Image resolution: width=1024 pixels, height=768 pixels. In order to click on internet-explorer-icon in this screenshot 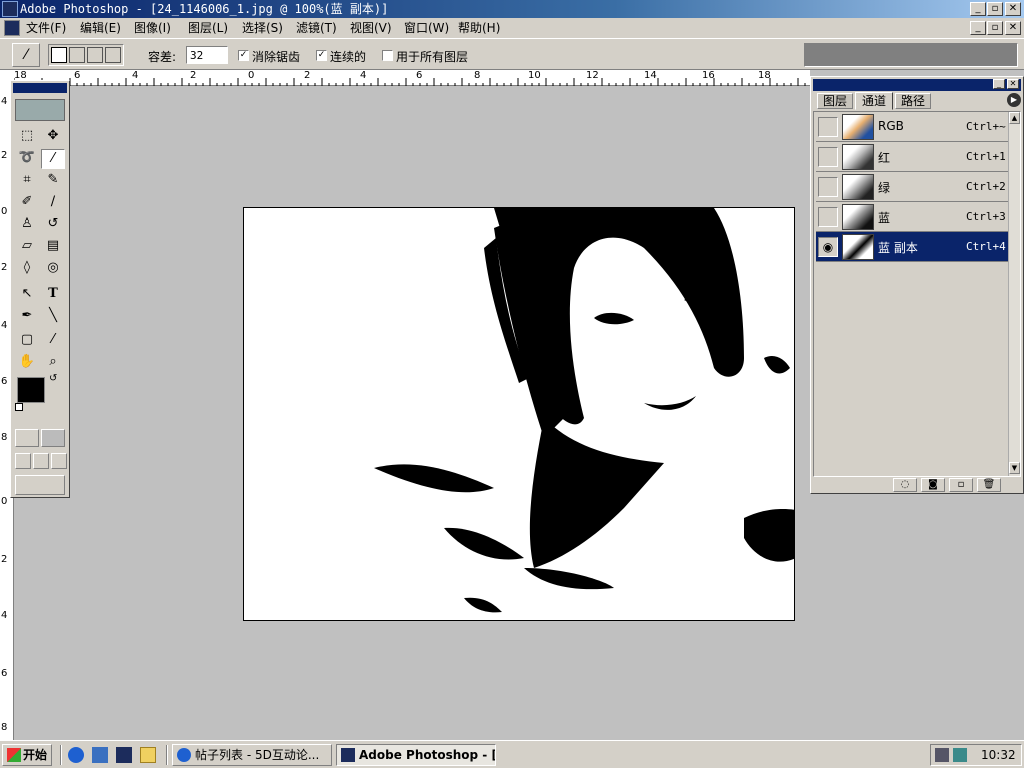, I will do `click(76, 755)`.